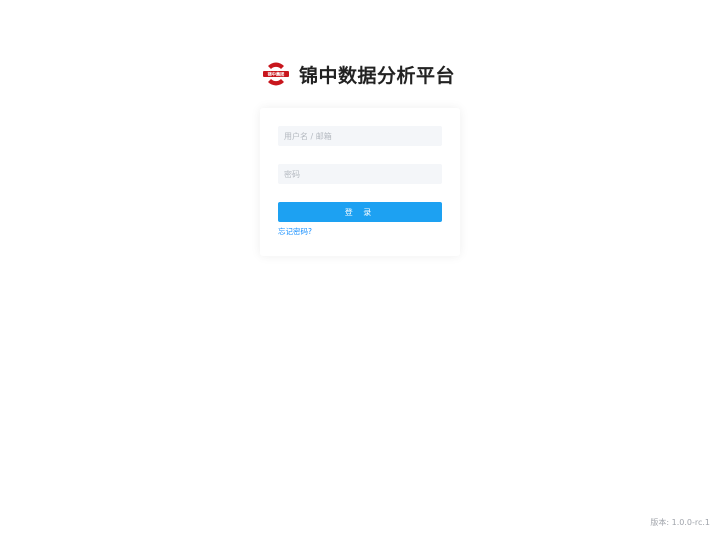  What do you see at coordinates (680, 522) in the screenshot?
I see `version-label: 版本: 1.0.0-rc.1` at bounding box center [680, 522].